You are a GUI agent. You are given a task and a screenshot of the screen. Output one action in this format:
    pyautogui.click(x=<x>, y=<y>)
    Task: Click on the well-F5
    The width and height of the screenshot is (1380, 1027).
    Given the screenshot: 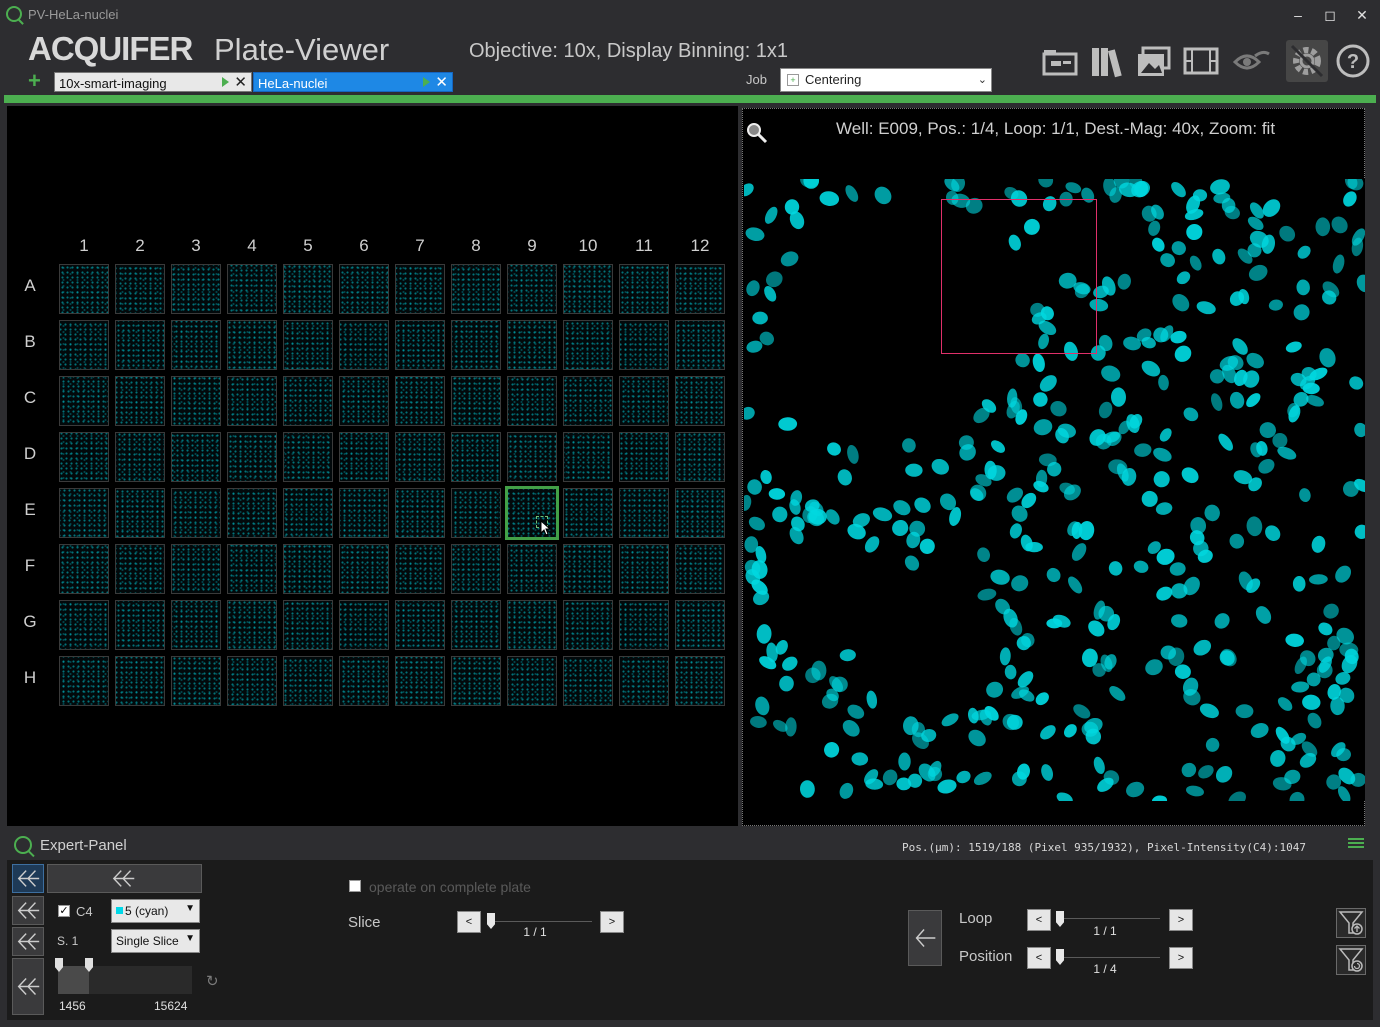 What is the action you would take?
    pyautogui.click(x=308, y=569)
    